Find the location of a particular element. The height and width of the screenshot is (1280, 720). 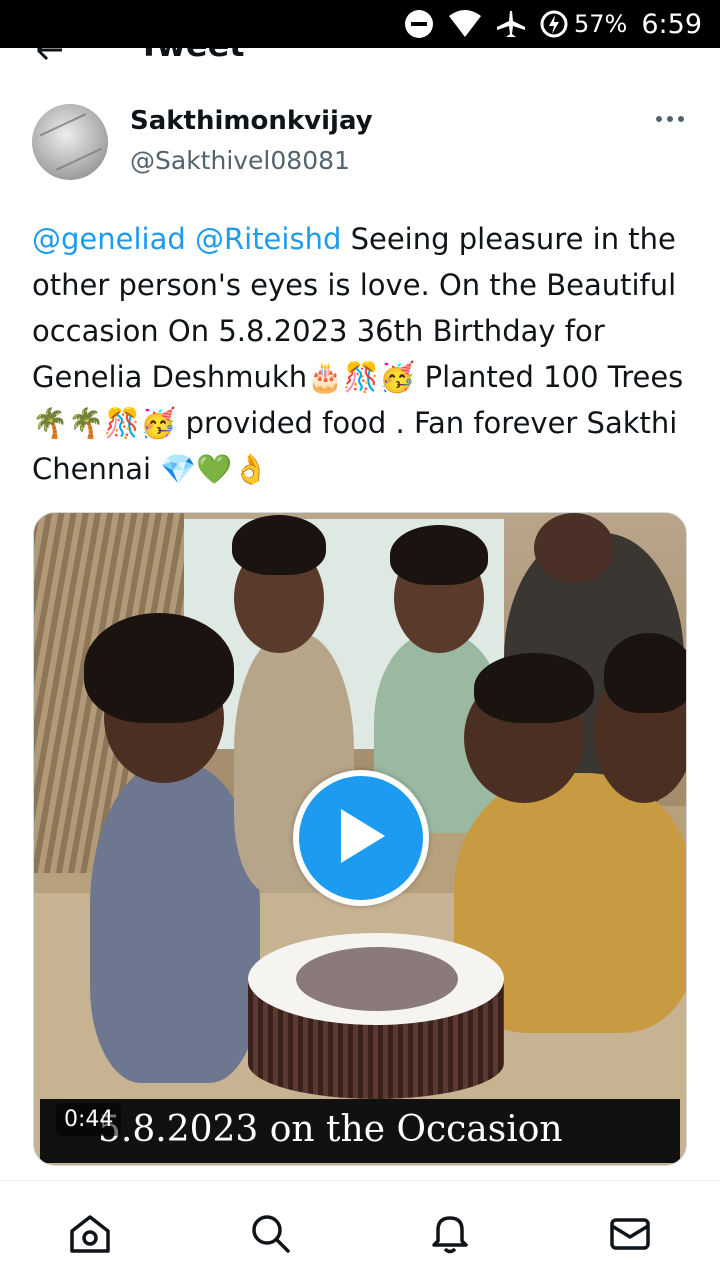

video-caption: 5.8.2023 on the Occasion is located at coordinates (330, 1129).